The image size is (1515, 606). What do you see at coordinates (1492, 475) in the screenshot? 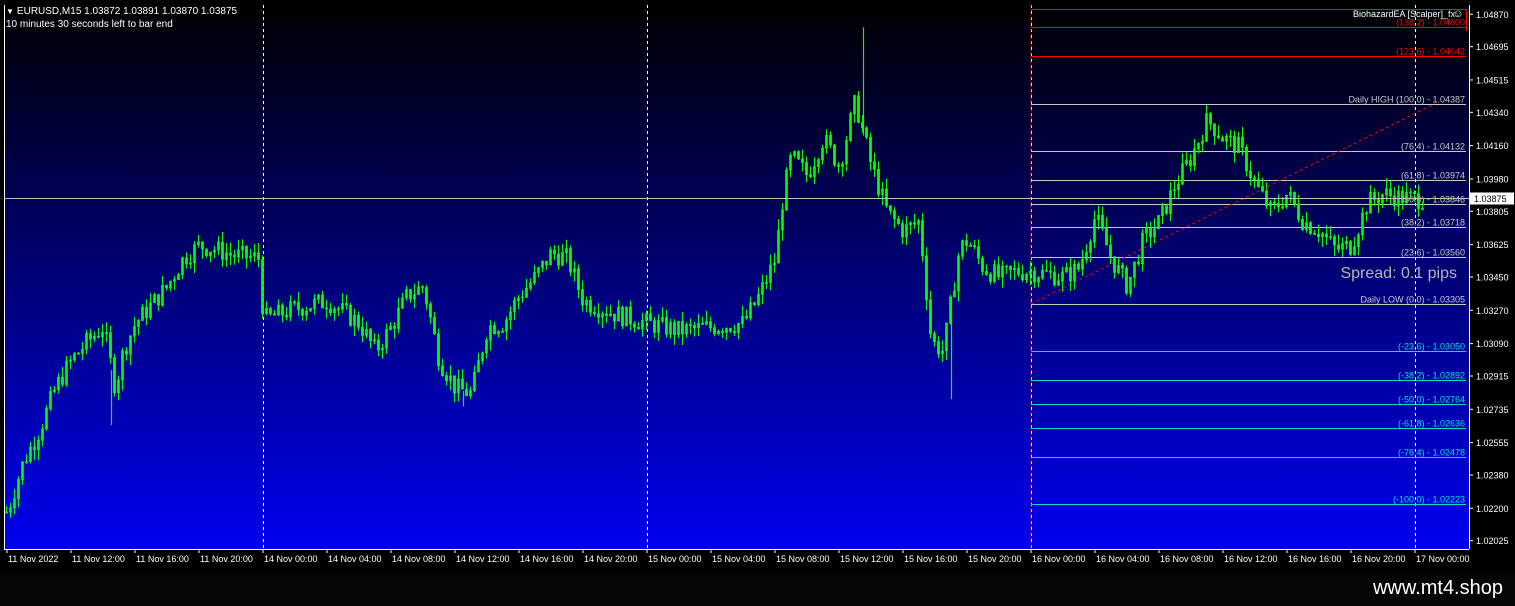
I see `price-tick-label: 1.02380` at bounding box center [1492, 475].